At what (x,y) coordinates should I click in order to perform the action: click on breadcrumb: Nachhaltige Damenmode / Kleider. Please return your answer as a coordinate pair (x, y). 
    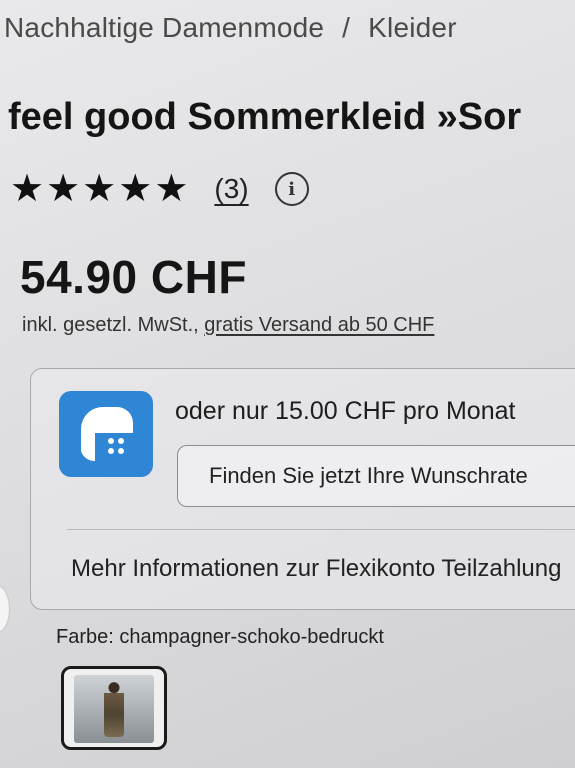
    Looking at the image, I should click on (230, 28).